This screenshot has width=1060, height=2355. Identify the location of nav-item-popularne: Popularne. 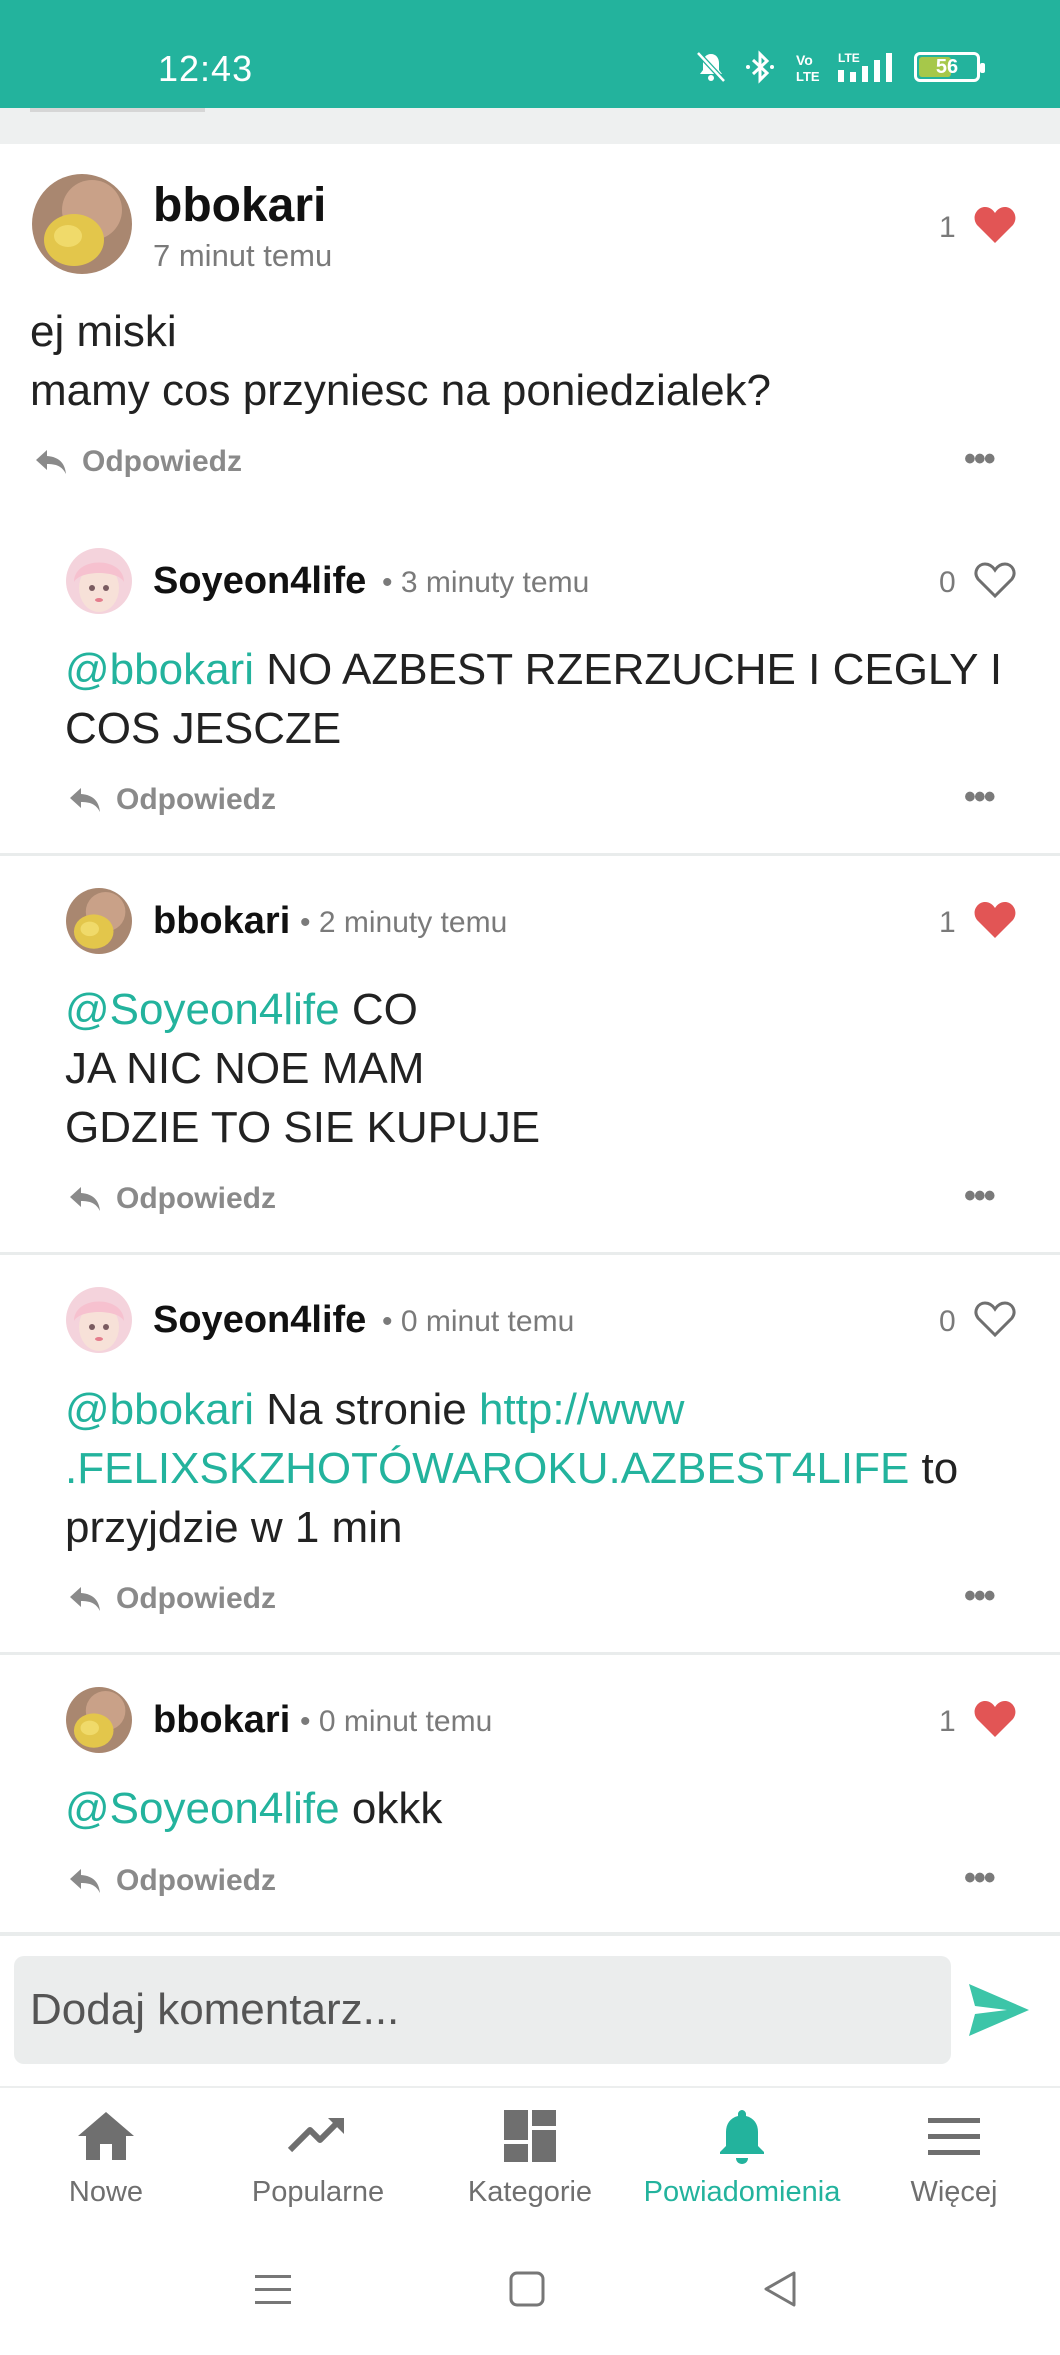
(318, 2159).